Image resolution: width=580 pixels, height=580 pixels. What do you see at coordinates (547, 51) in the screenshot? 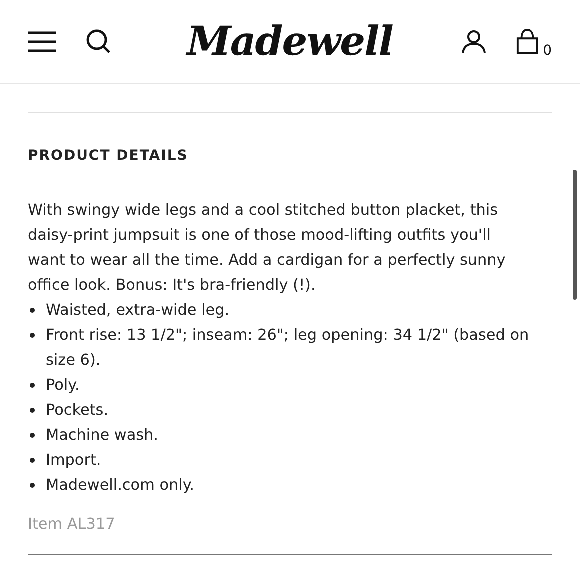
I see `cart-count: 0` at bounding box center [547, 51].